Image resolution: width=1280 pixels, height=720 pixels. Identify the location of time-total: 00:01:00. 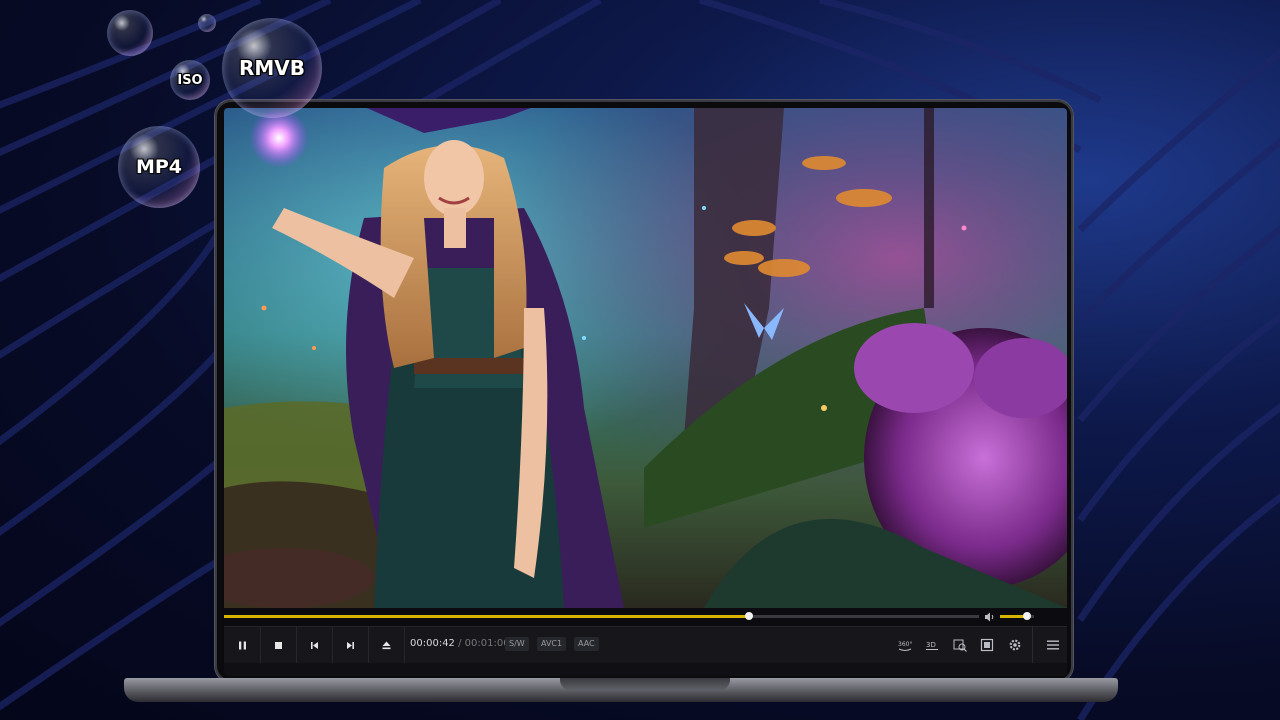
(487, 643).